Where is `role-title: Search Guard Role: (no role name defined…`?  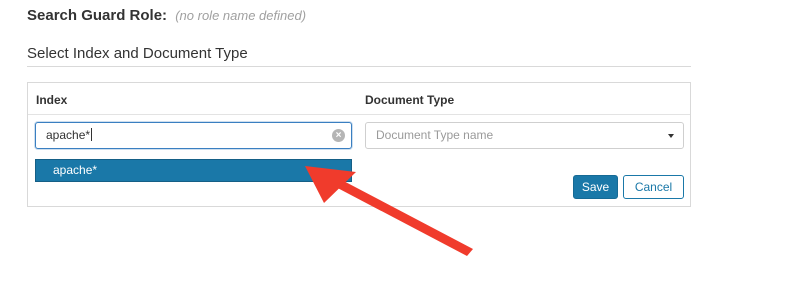
role-title: Search Guard Role: (no role name defined… is located at coordinates (166, 15).